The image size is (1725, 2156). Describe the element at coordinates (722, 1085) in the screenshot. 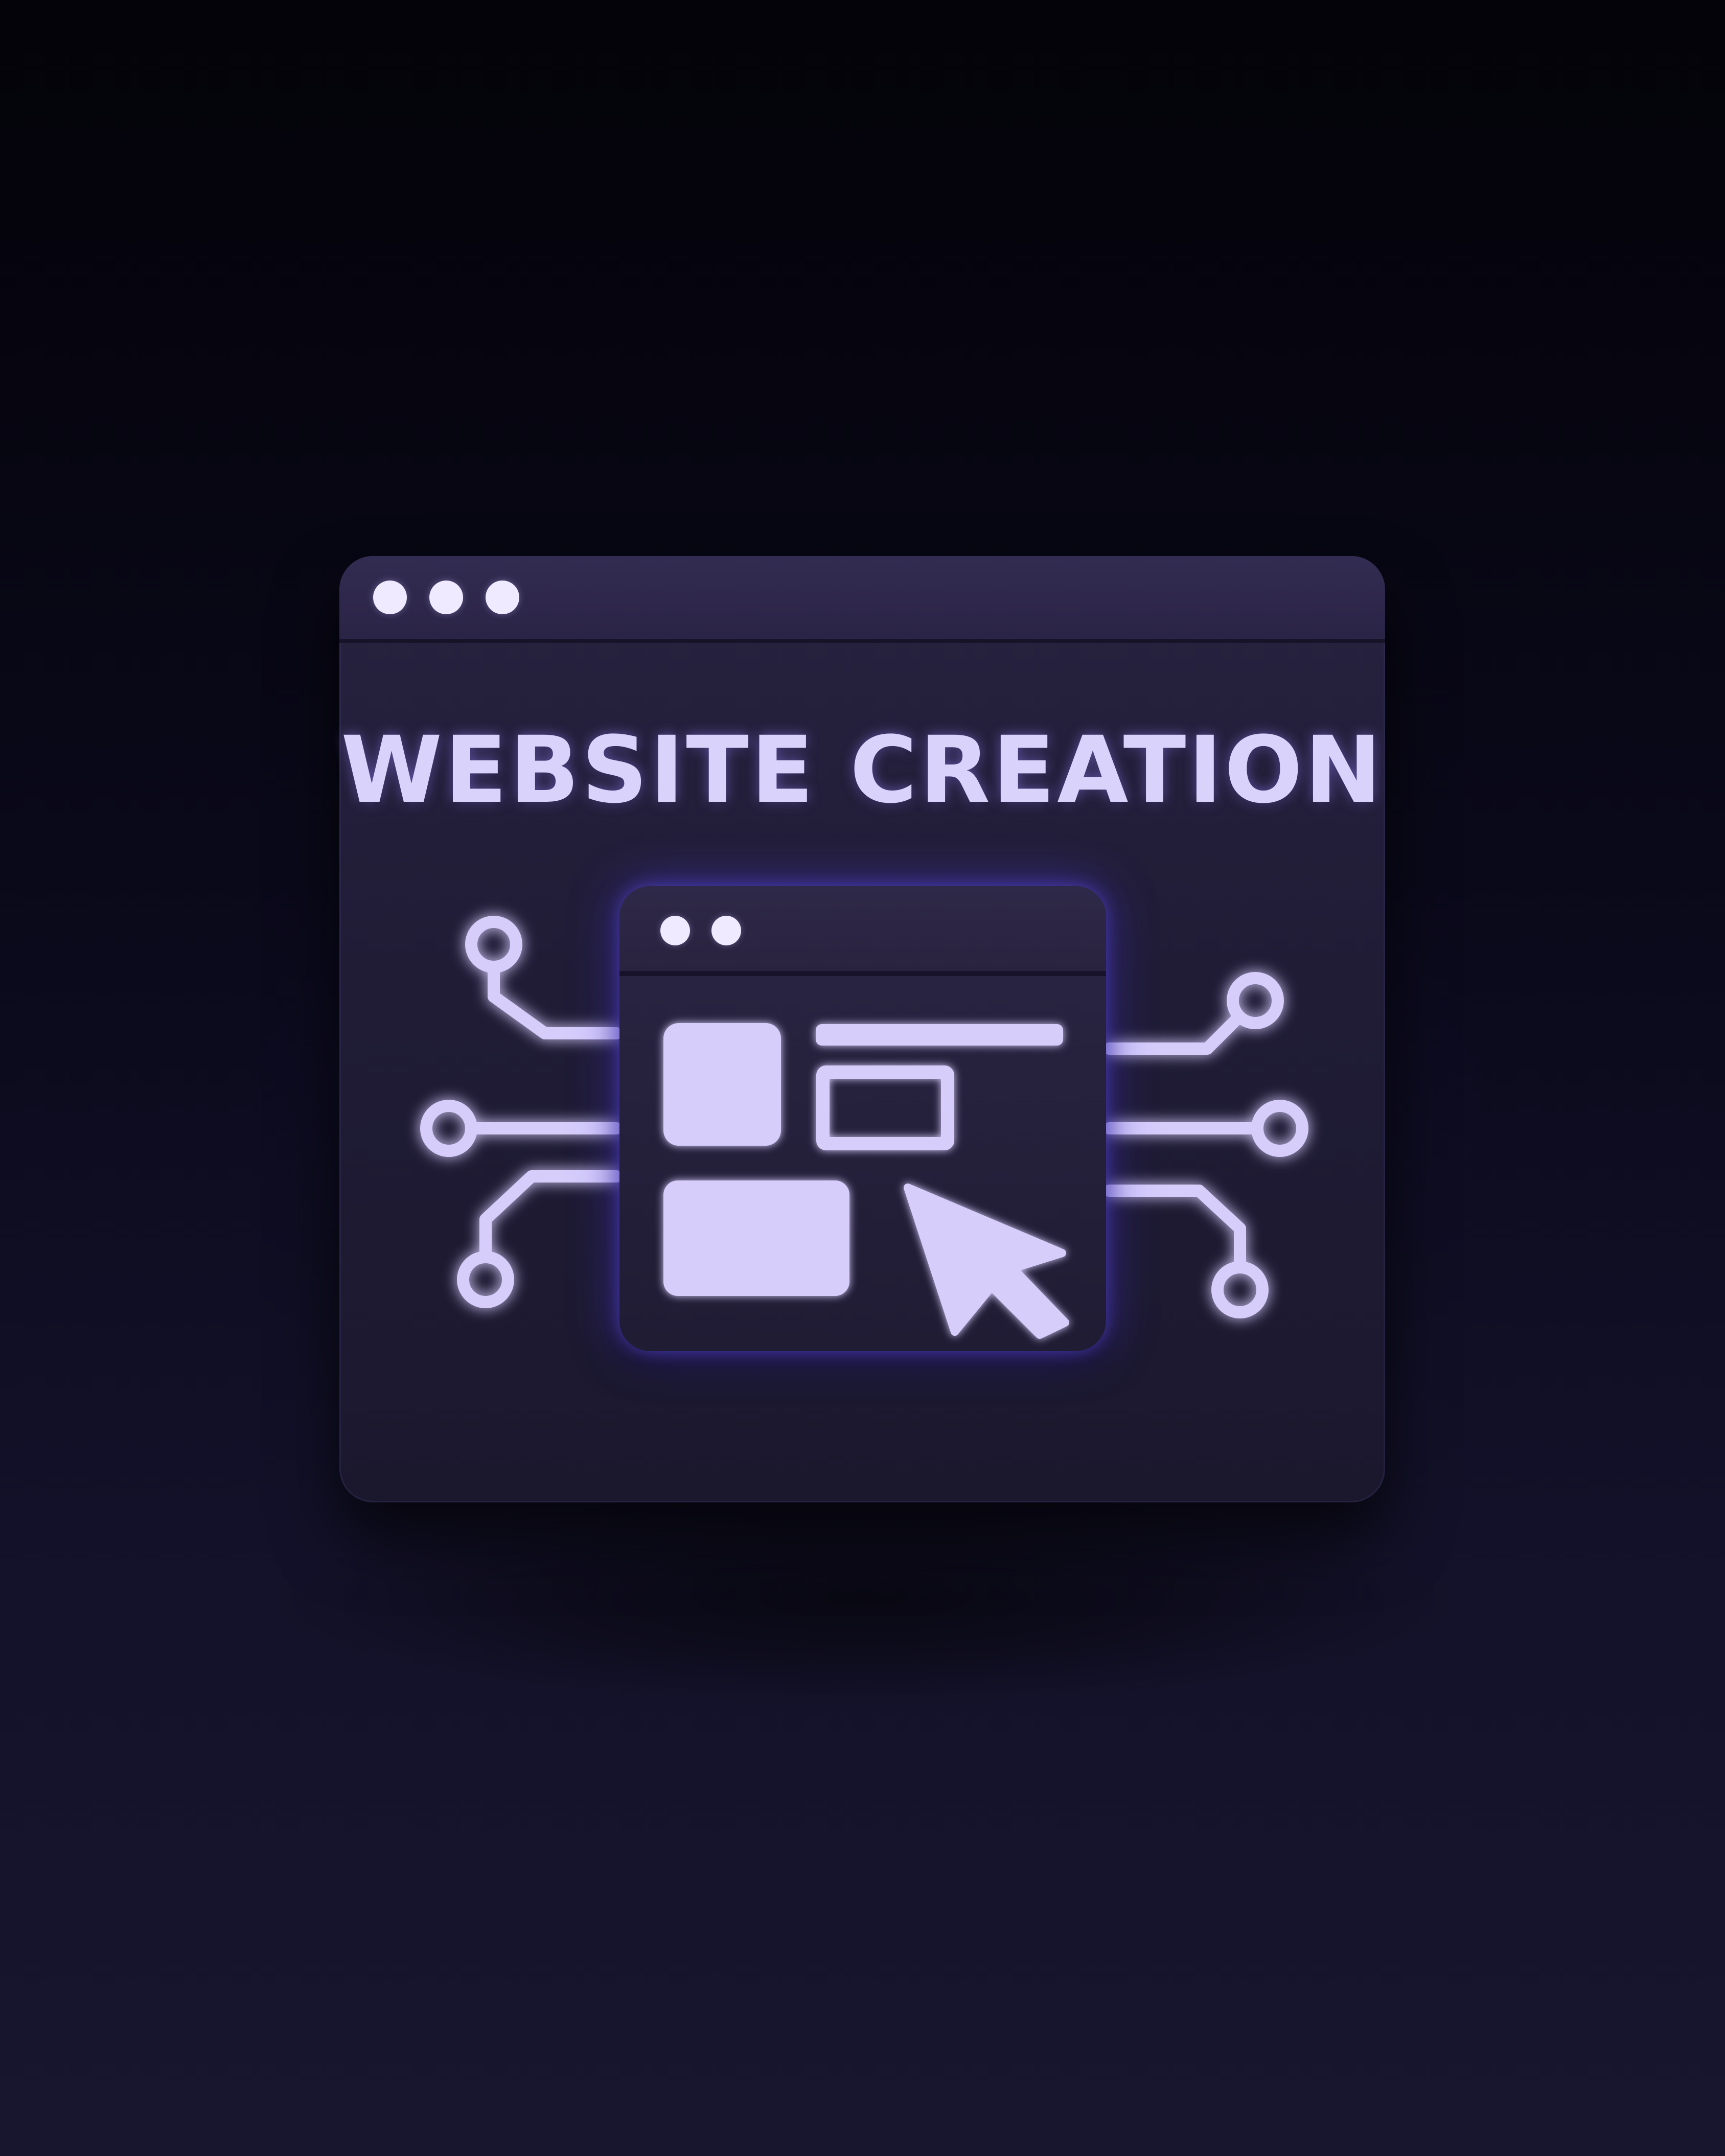

I see `layout-block-large` at that location.